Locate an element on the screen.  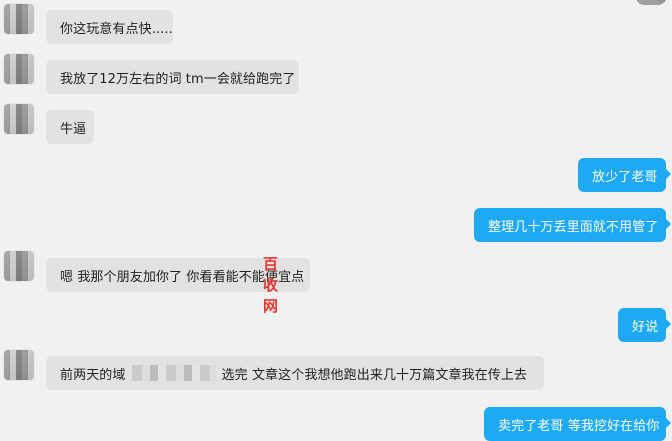
window-control-icon is located at coordinates (651, 2).